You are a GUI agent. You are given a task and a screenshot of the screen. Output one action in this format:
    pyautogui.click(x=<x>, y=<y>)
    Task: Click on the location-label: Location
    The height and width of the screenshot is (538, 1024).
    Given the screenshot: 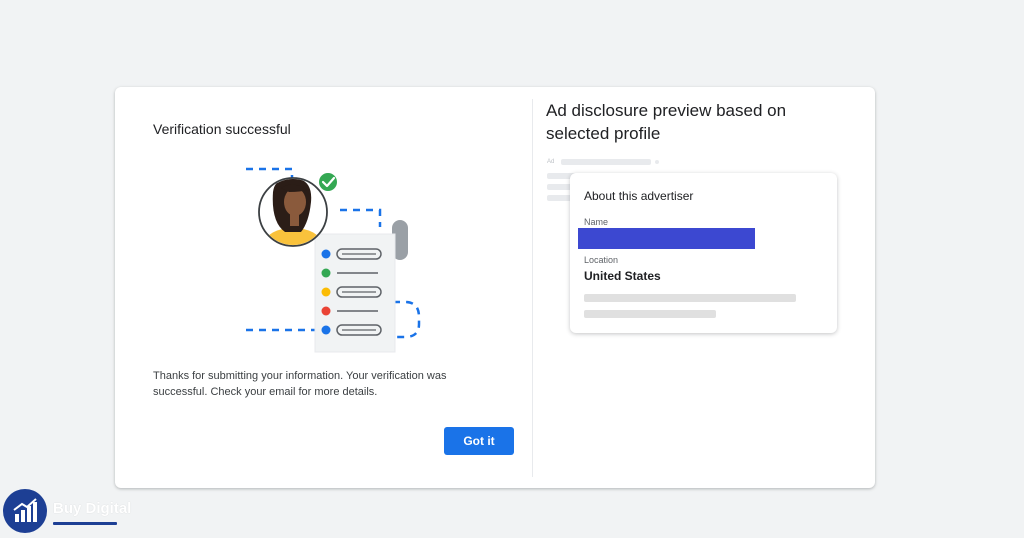 What is the action you would take?
    pyautogui.click(x=601, y=260)
    